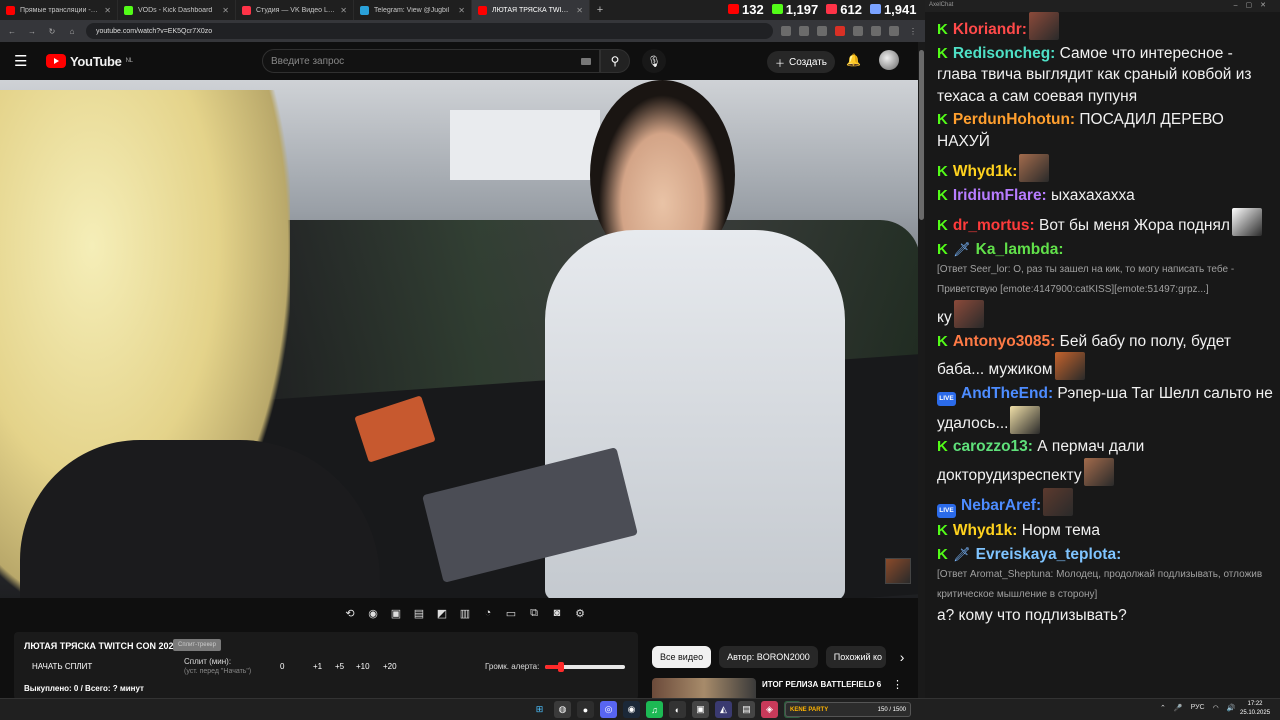  What do you see at coordinates (539, 709) in the screenshot?
I see `start-icon: ⊞` at bounding box center [539, 709].